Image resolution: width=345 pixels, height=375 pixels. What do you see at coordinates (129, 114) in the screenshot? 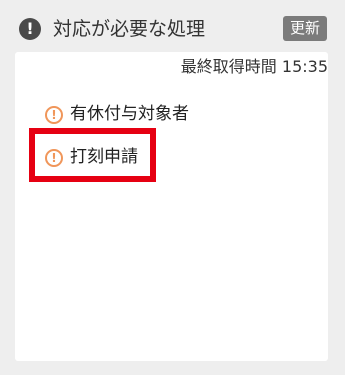
I see `task-item-label: 有休付与対象者` at bounding box center [129, 114].